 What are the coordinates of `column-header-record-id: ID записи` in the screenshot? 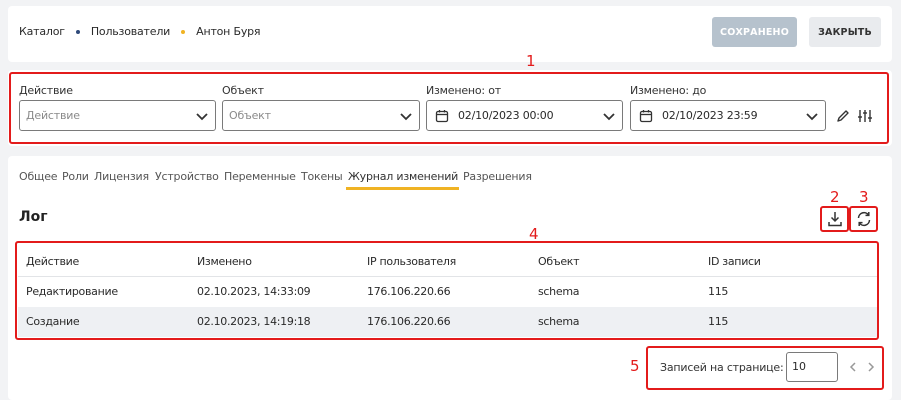 It's located at (734, 261).